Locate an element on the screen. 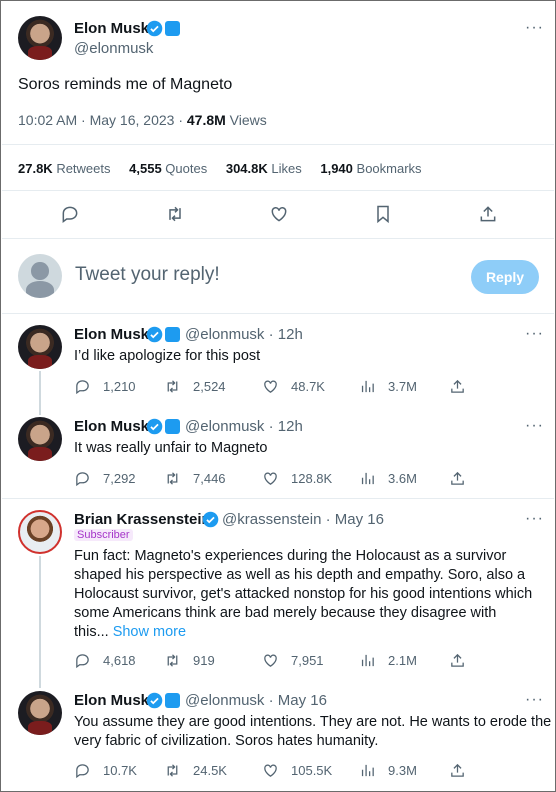  quotes-stat: 4,555 Quotes is located at coordinates (168, 168).